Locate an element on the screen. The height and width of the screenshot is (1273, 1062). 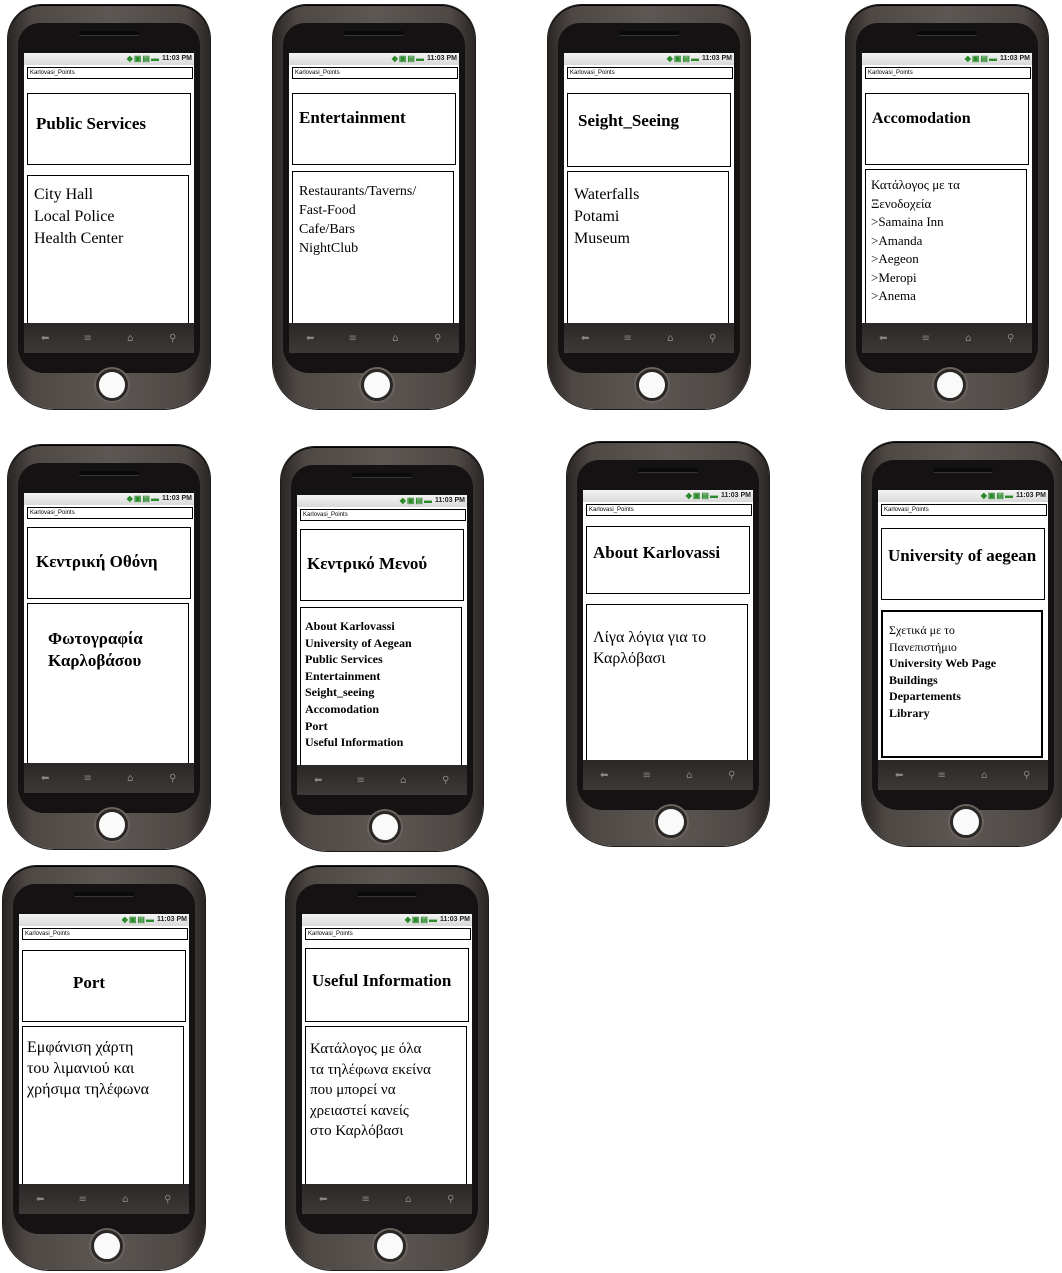
link-library: Library is located at coordinates (965, 713).